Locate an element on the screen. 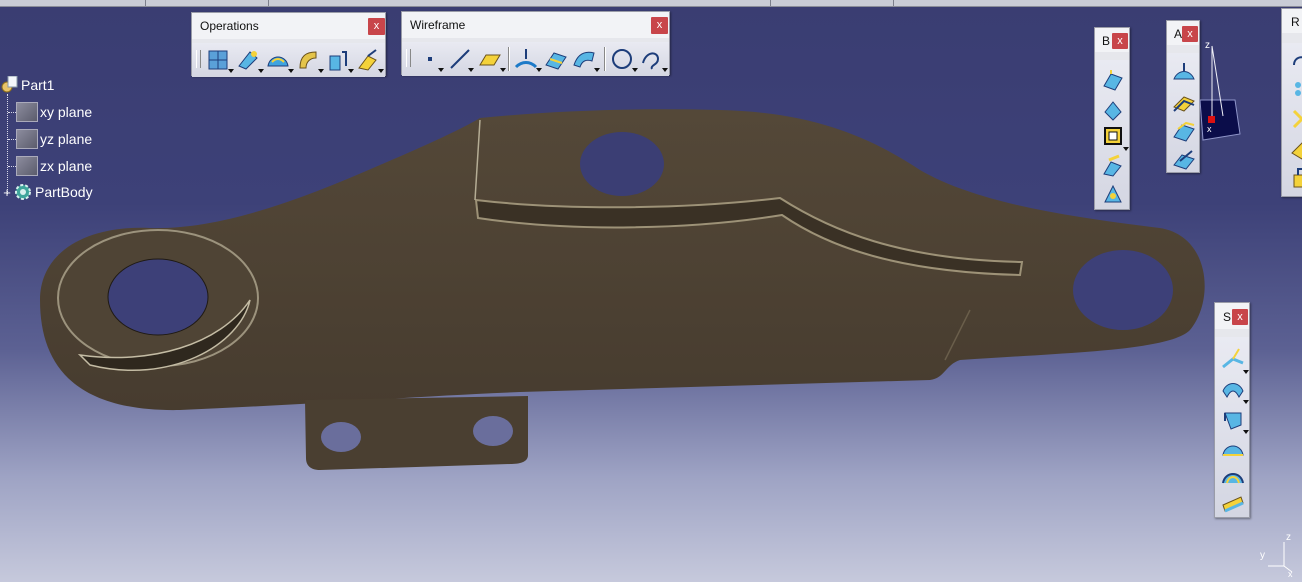 The width and height of the screenshot is (1302, 582). hole-tab-left is located at coordinates (341, 437).